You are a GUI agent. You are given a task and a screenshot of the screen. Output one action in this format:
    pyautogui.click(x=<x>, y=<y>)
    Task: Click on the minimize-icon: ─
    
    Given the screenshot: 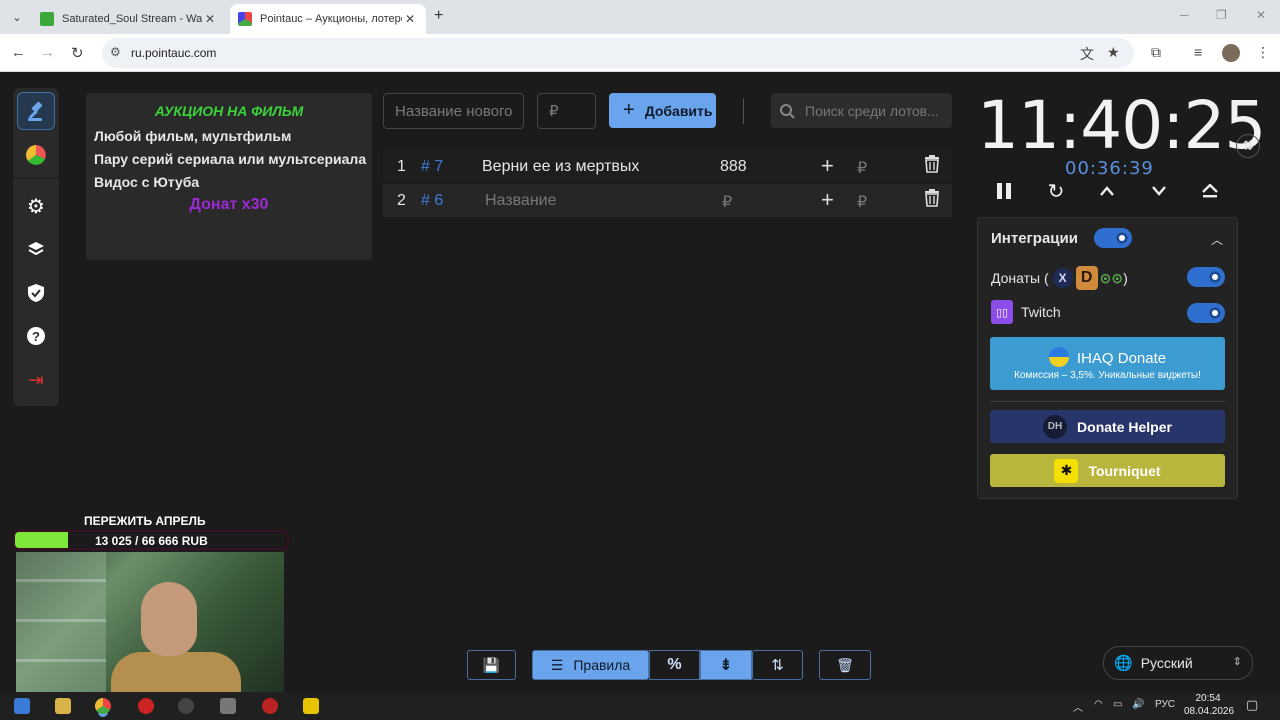 What is the action you would take?
    pyautogui.click(x=1184, y=15)
    